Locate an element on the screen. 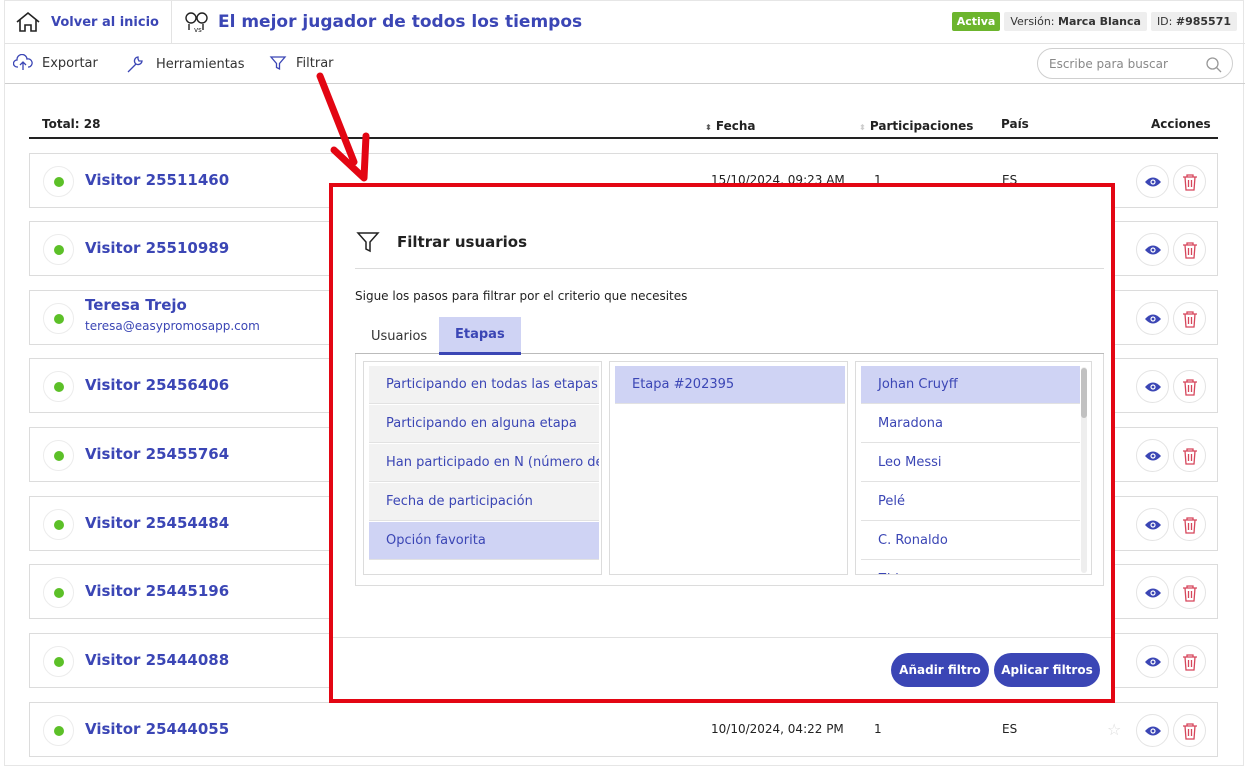  column-country: País is located at coordinates (1015, 124).